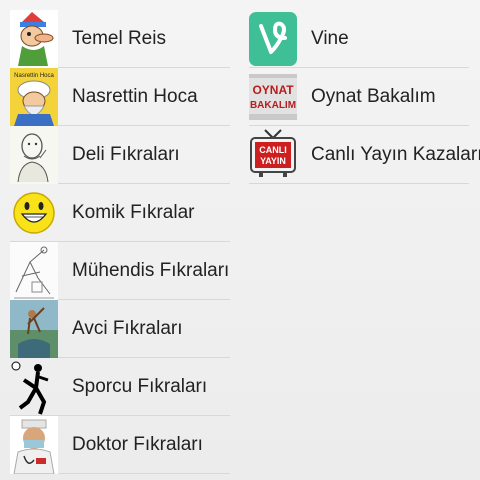 This screenshot has height=480, width=480. What do you see at coordinates (34, 270) in the screenshot?
I see `engineer-sketch-icon` at bounding box center [34, 270].